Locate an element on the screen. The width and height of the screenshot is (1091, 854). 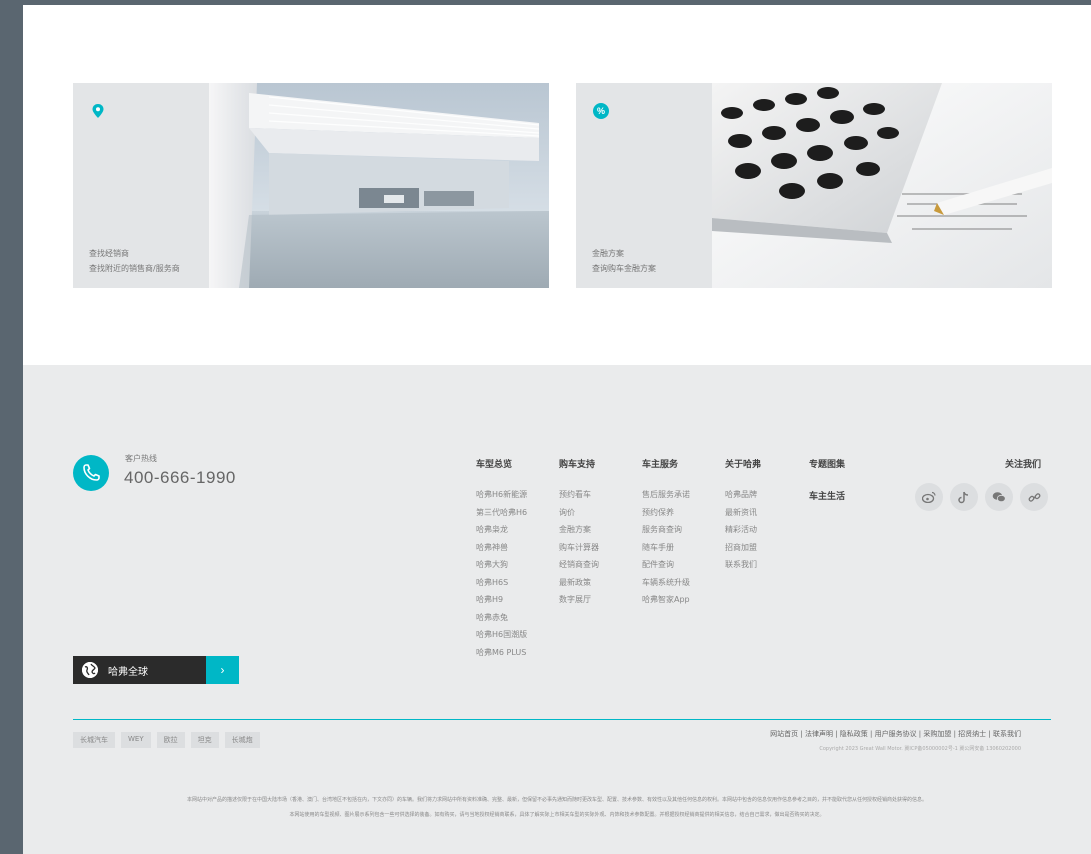
wechat-icon is located at coordinates (999, 497).